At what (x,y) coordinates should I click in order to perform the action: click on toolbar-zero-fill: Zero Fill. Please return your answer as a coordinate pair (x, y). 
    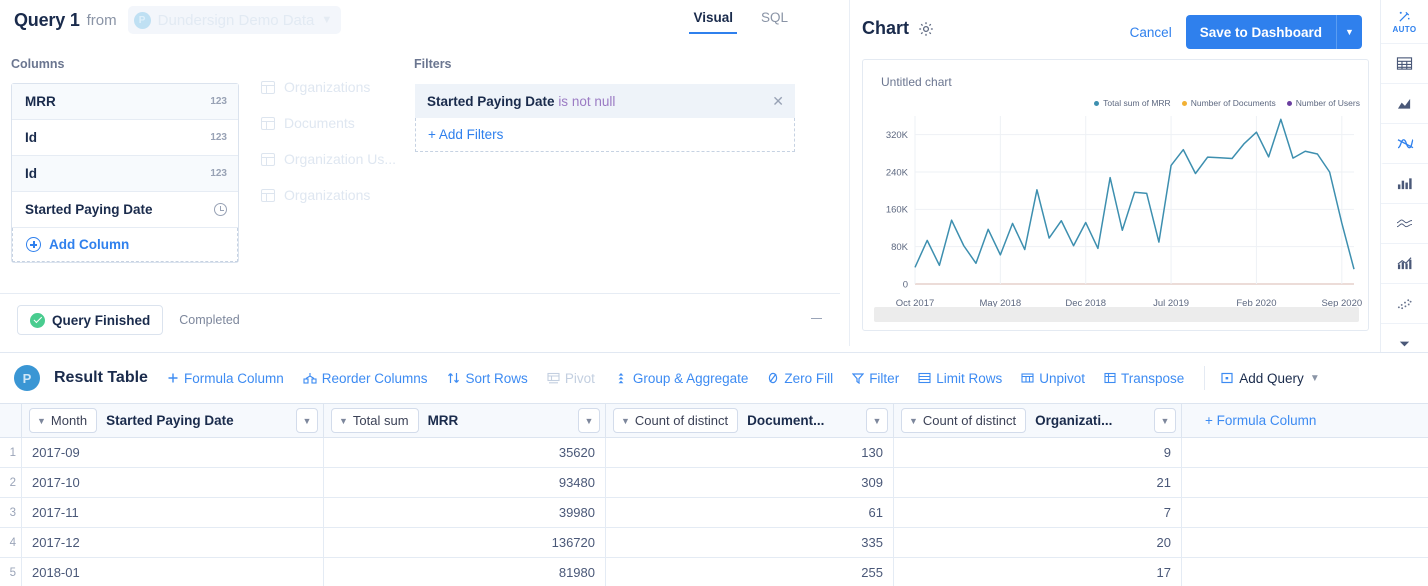
    Looking at the image, I should click on (800, 378).